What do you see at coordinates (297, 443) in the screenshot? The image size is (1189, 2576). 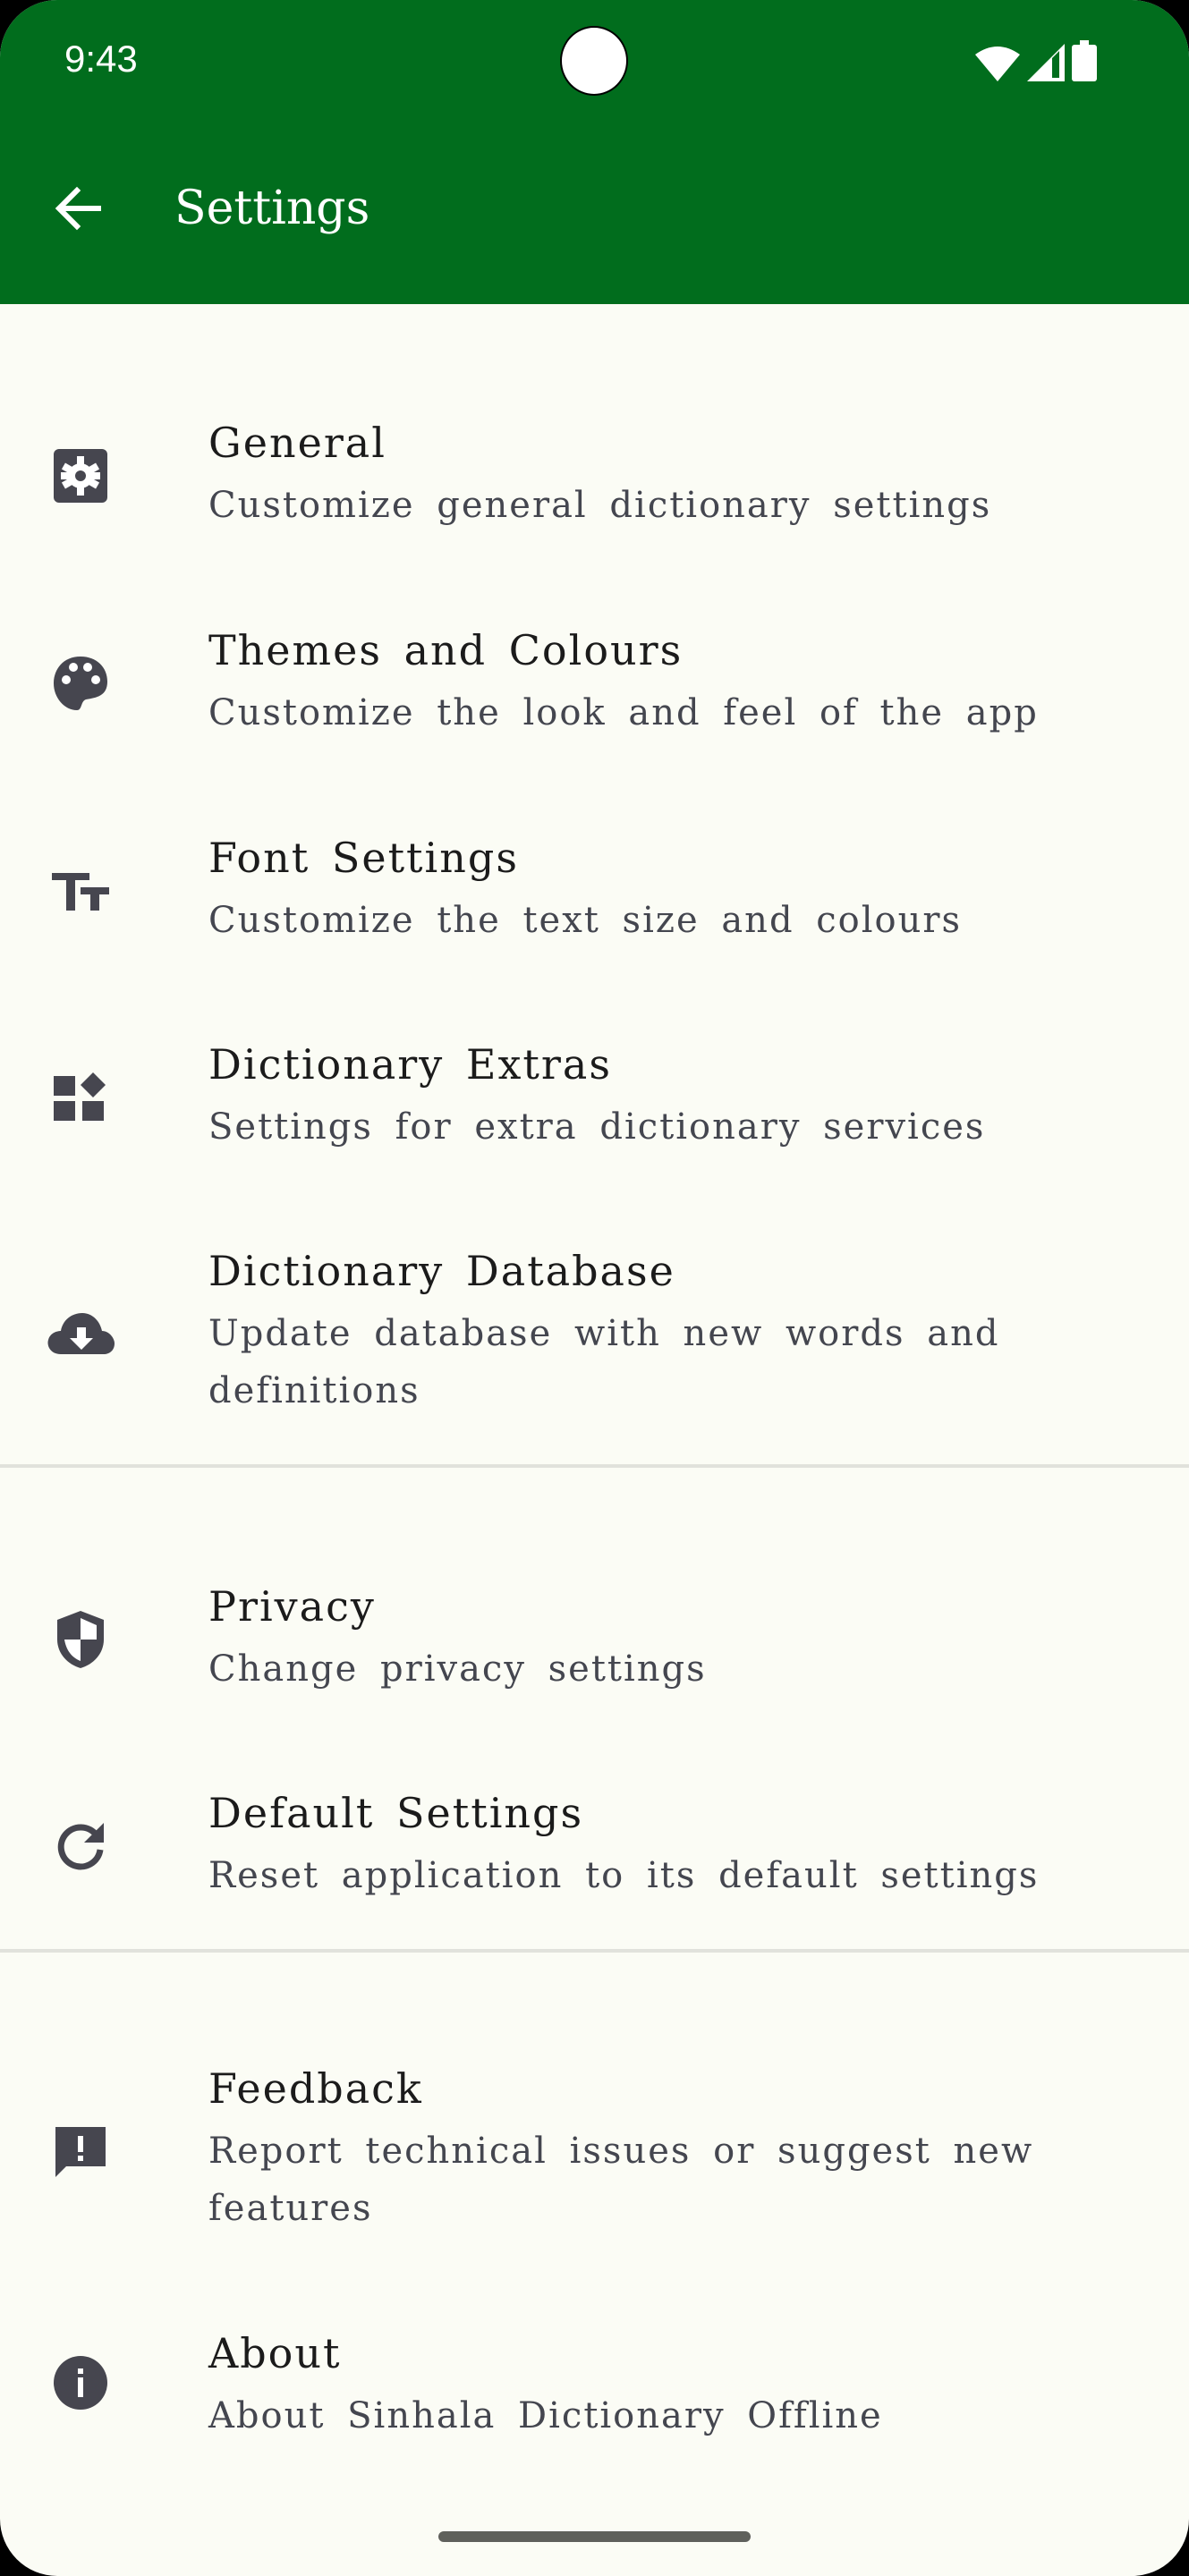 I see `setting-title: General` at bounding box center [297, 443].